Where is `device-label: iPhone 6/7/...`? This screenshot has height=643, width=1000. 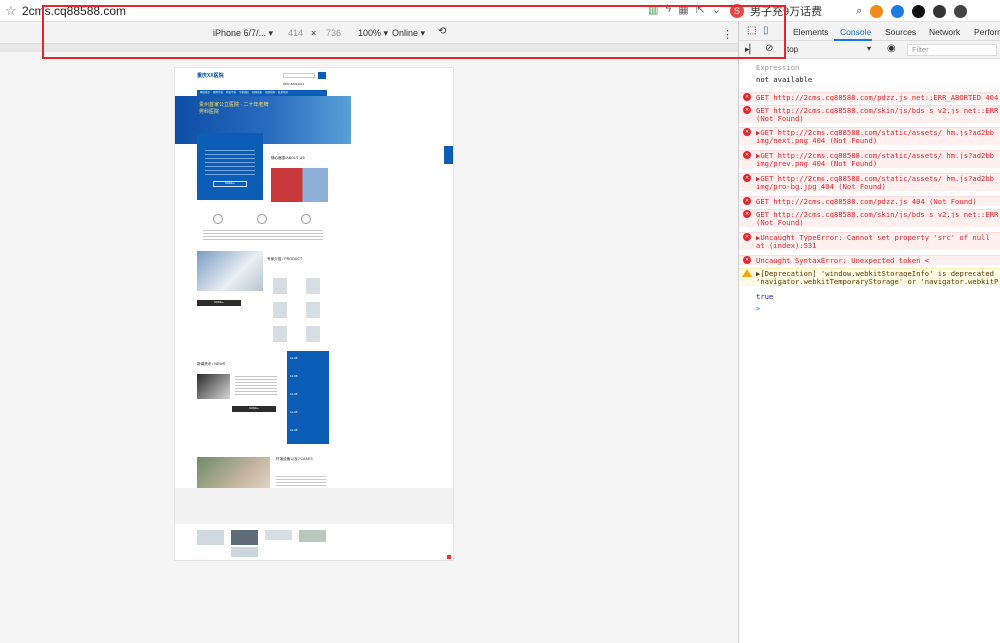 device-label: iPhone 6/7/... is located at coordinates (240, 33).